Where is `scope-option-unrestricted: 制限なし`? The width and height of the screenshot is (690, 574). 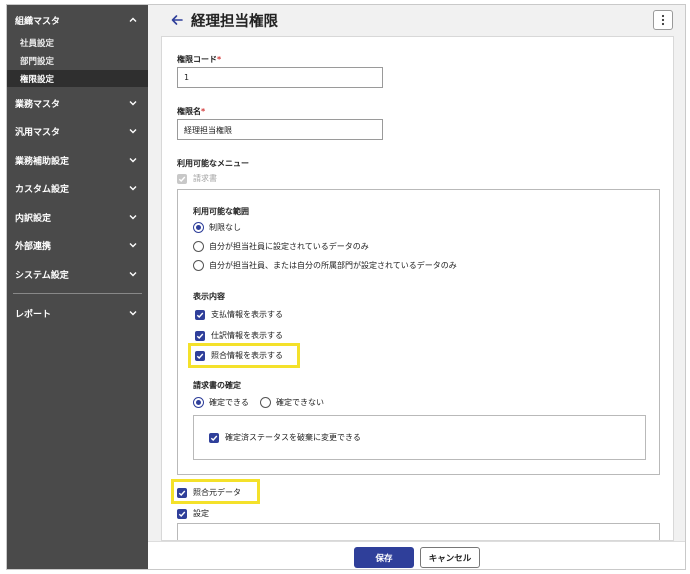
scope-option-unrestricted: 制限なし is located at coordinates (217, 227).